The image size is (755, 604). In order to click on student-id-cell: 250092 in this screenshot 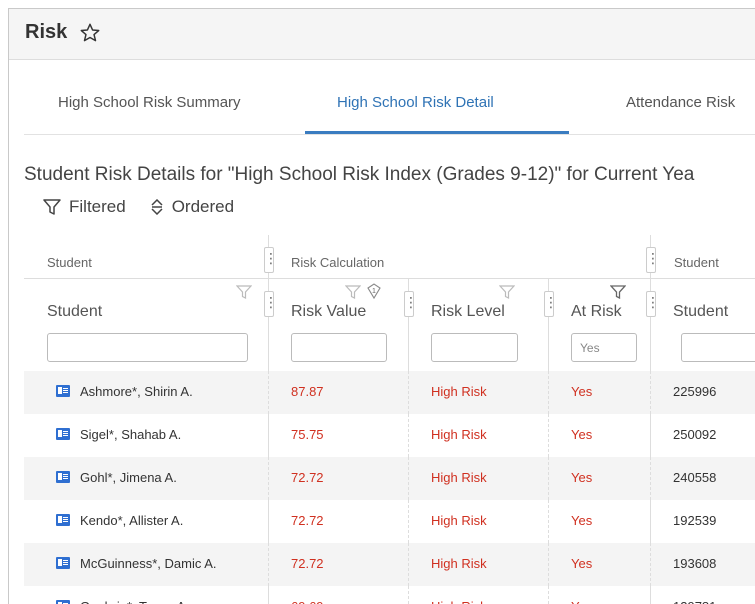, I will do `click(695, 434)`.